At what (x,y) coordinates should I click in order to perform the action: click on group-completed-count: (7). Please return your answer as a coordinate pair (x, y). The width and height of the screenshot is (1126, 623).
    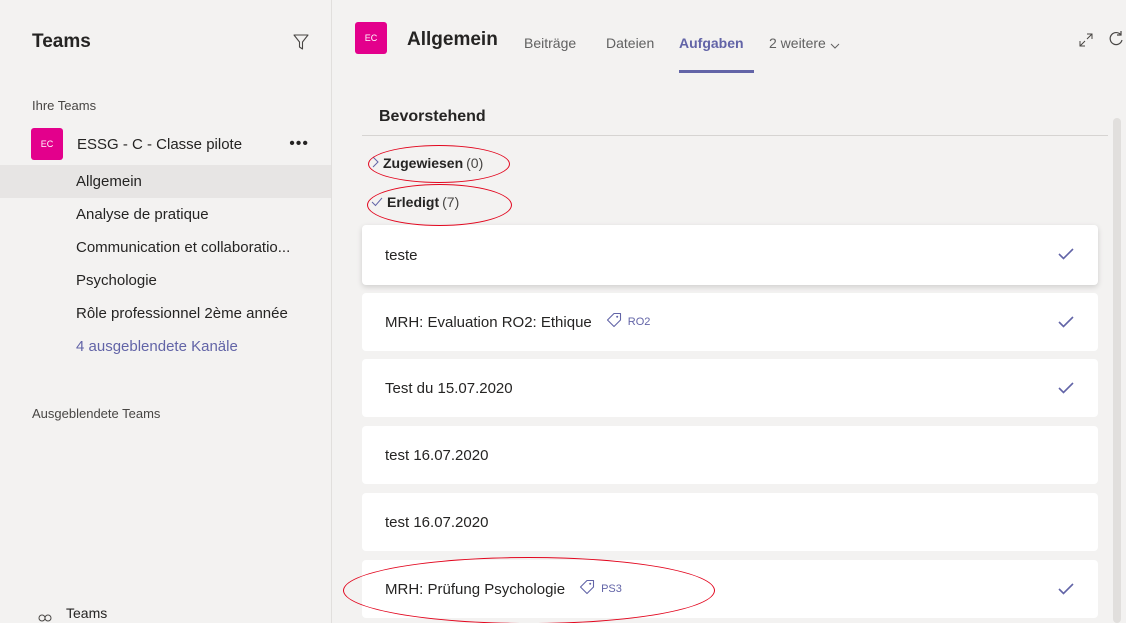
    Looking at the image, I should click on (451, 202).